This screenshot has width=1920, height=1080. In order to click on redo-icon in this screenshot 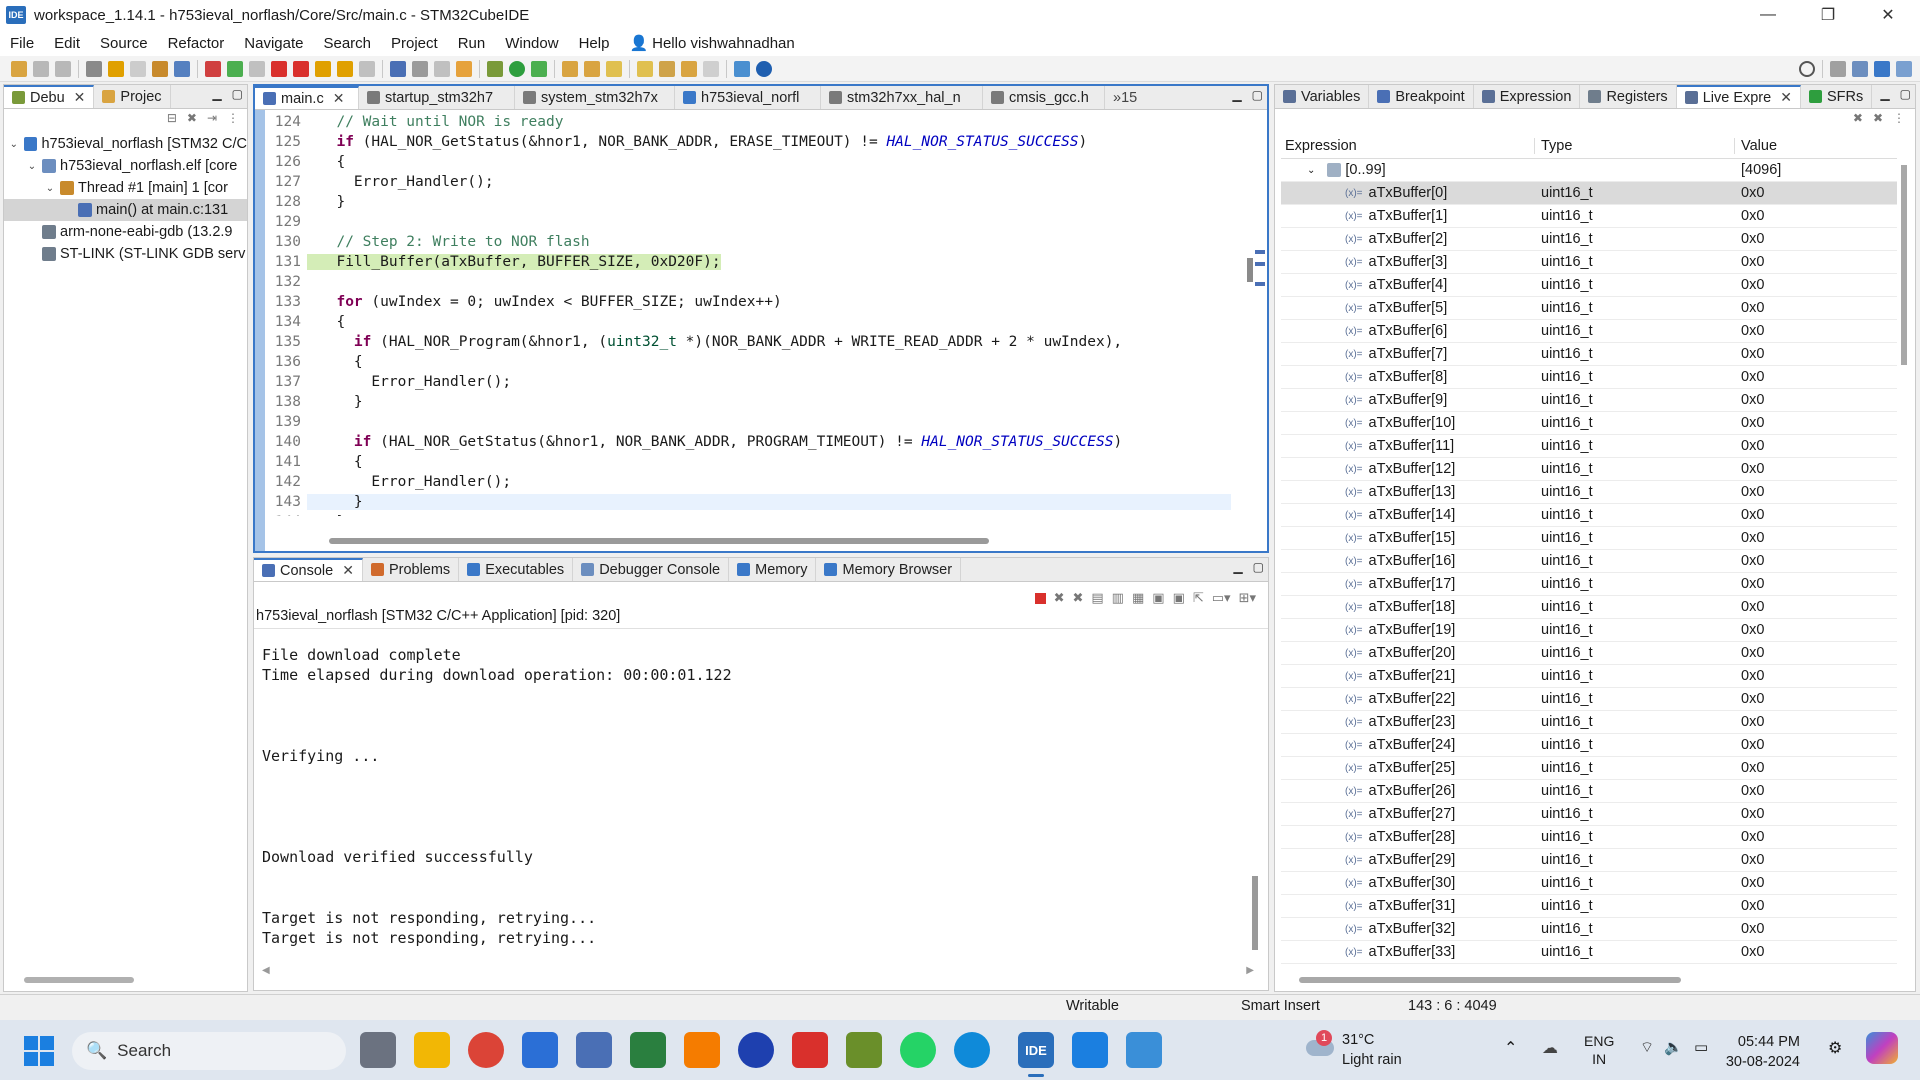, I will do `click(138, 68)`.